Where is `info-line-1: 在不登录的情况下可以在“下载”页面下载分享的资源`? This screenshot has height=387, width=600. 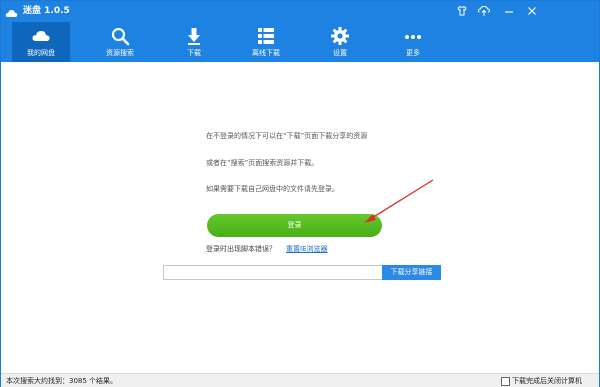 info-line-1: 在不登录的情况下可以在“下载”页面下载分享的资源 is located at coordinates (287, 136).